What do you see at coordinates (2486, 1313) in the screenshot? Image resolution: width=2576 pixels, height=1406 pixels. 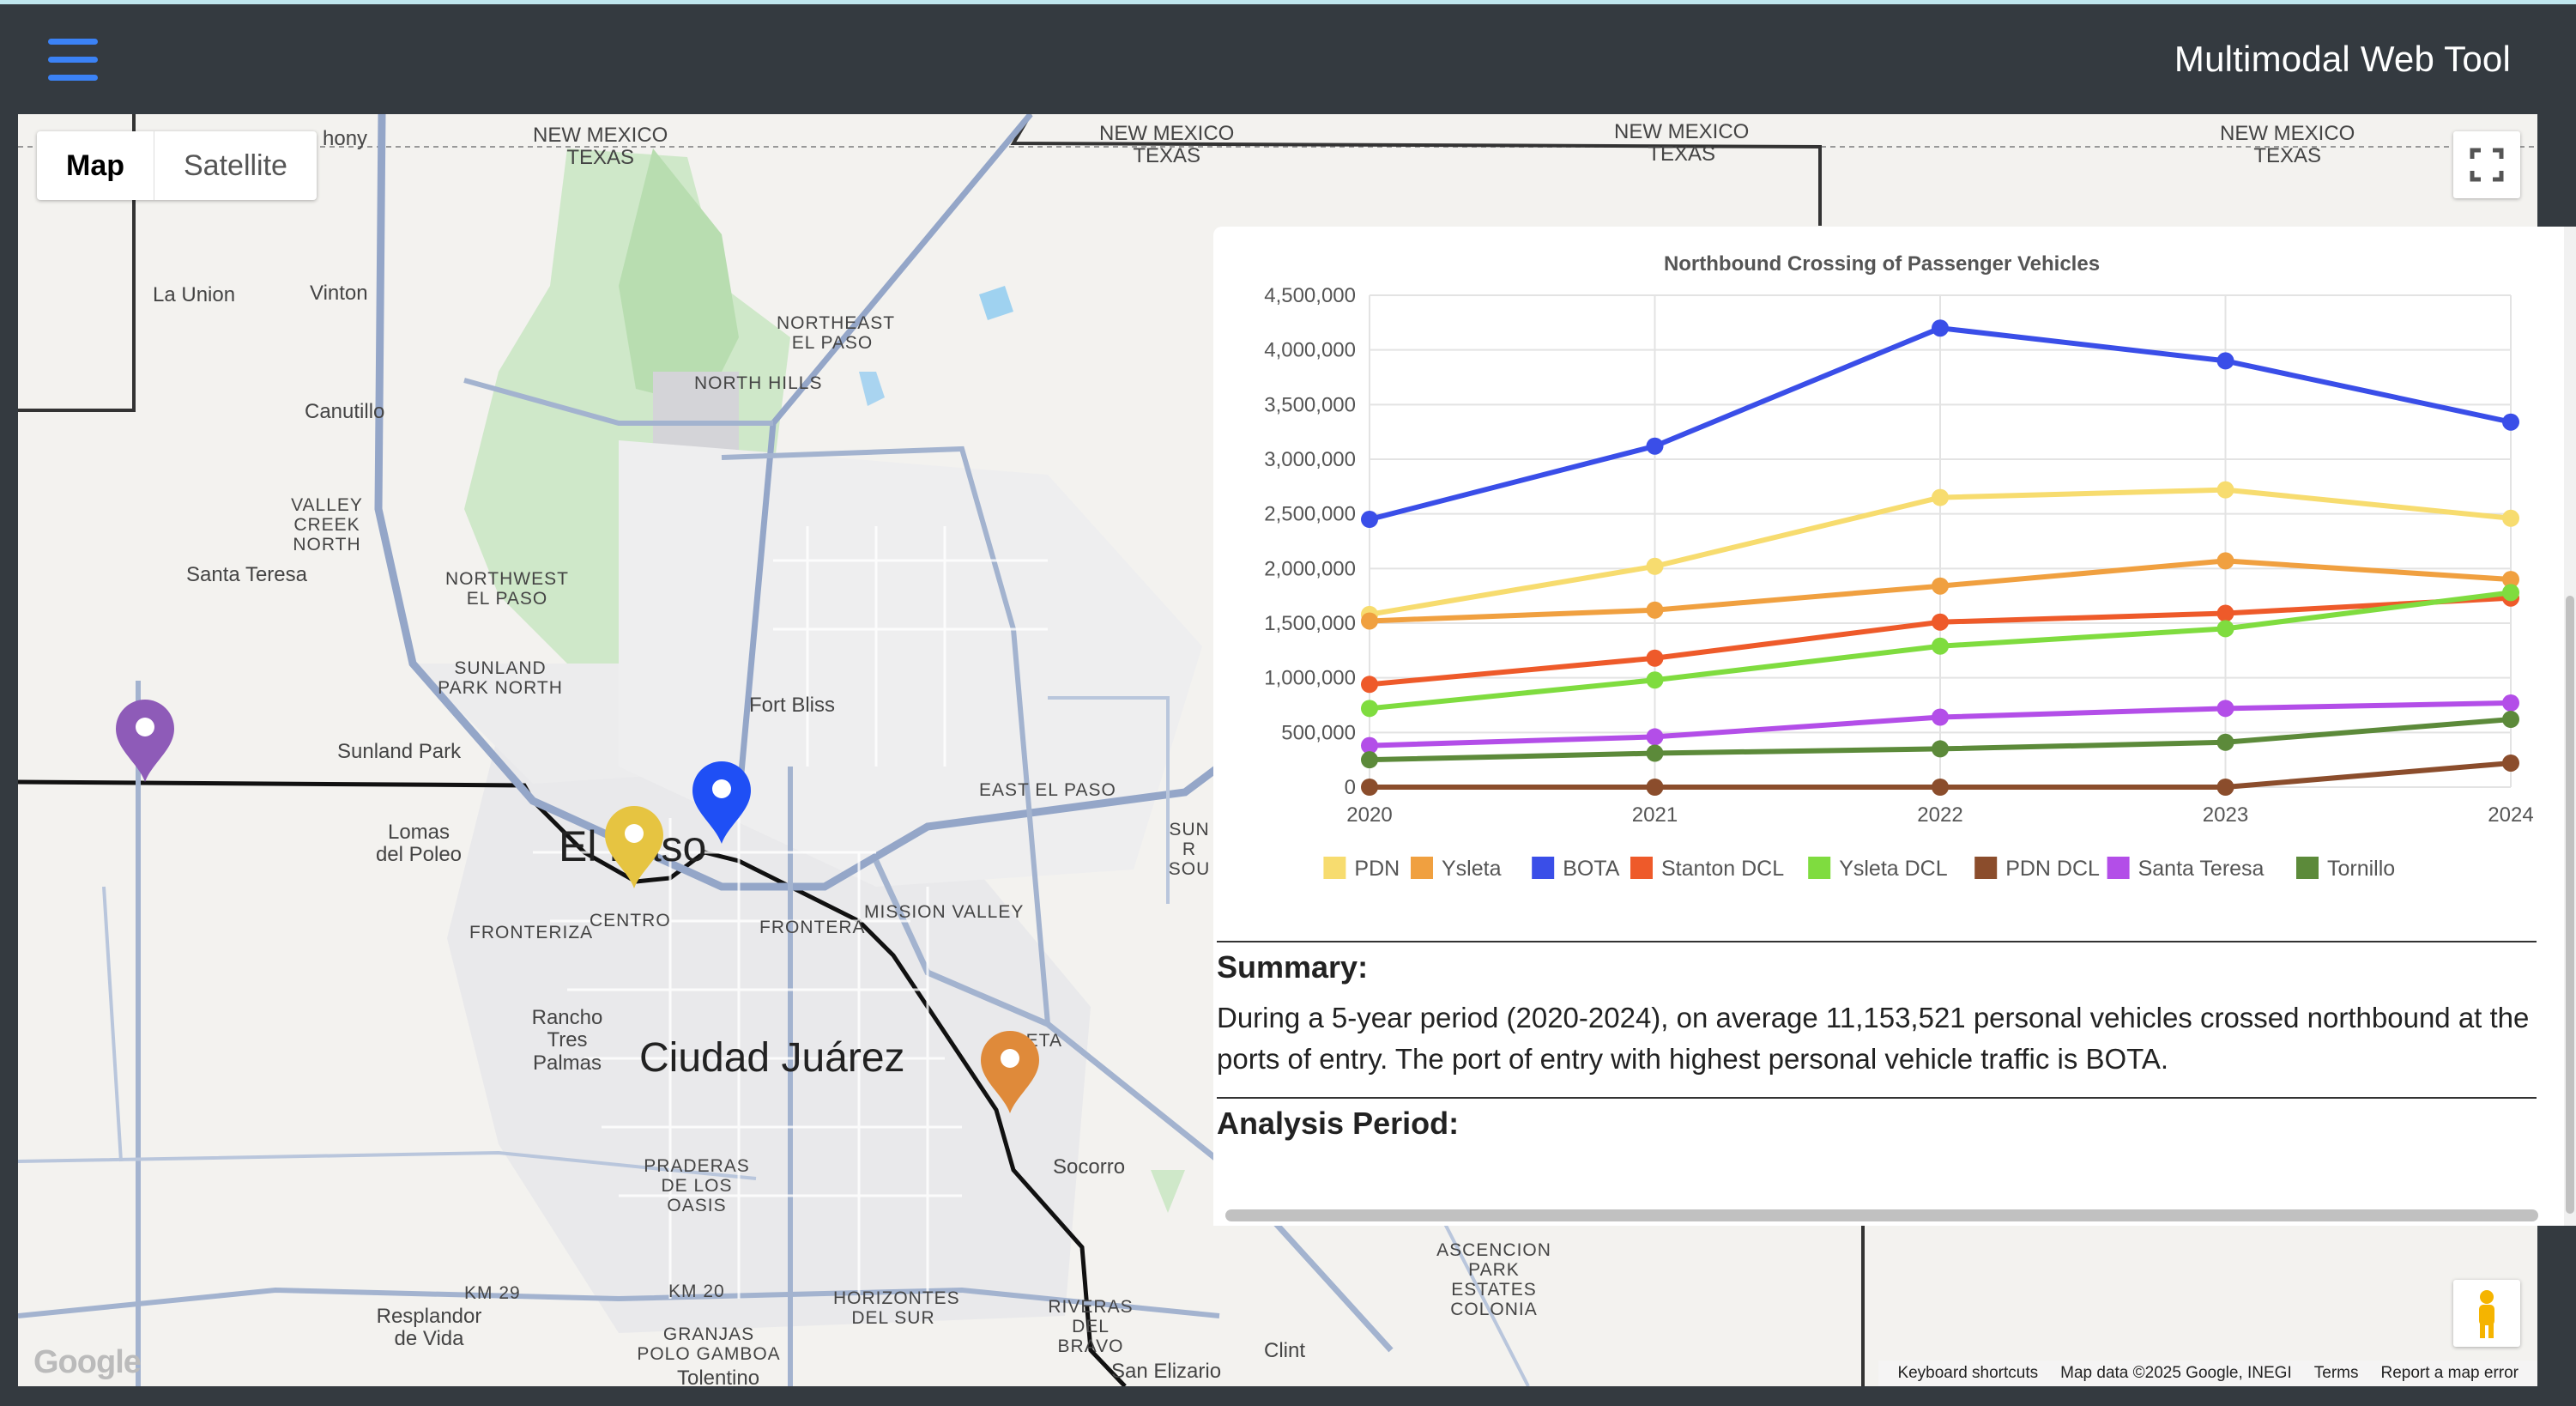 I see `street-view-pegman-button` at bounding box center [2486, 1313].